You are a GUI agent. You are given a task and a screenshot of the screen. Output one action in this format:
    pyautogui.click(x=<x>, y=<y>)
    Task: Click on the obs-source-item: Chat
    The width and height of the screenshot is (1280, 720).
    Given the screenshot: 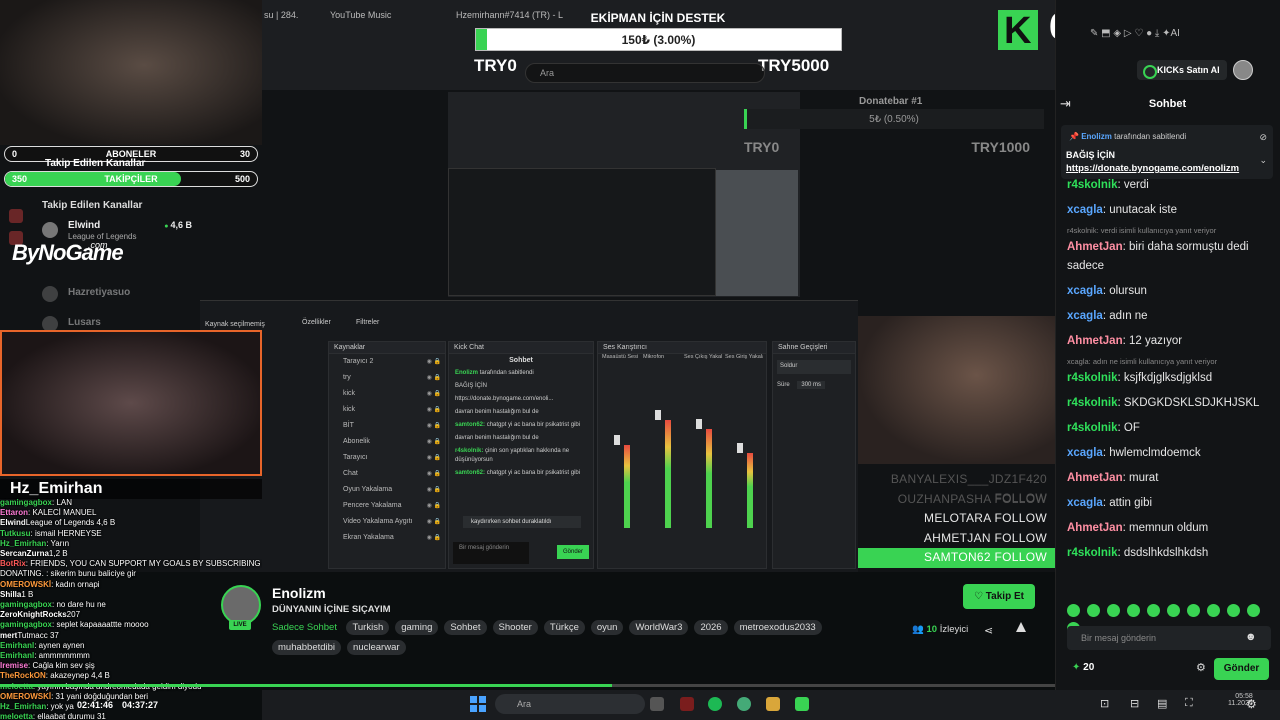 What is the action you would take?
    pyautogui.click(x=387, y=474)
    